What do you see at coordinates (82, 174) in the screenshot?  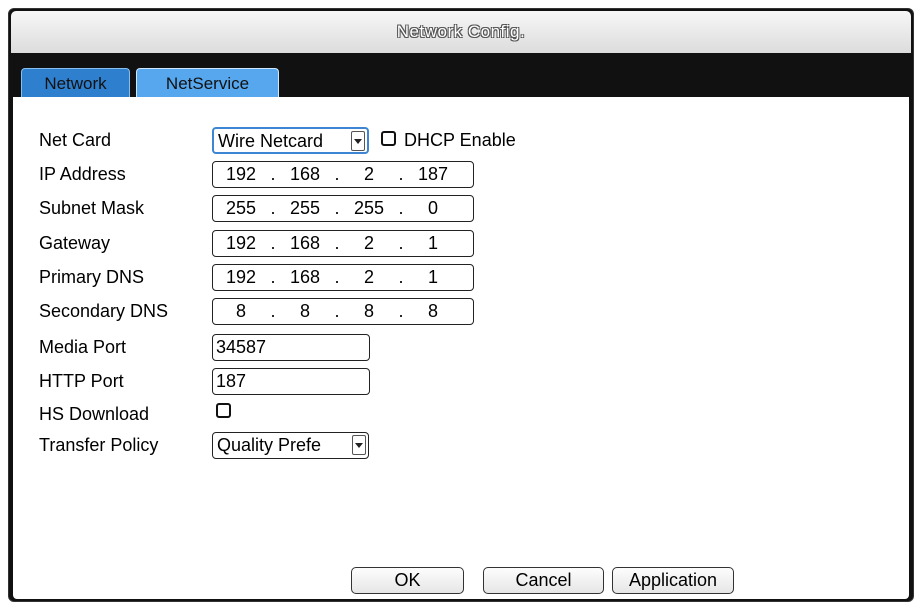 I see `ip-address-label: IP Address` at bounding box center [82, 174].